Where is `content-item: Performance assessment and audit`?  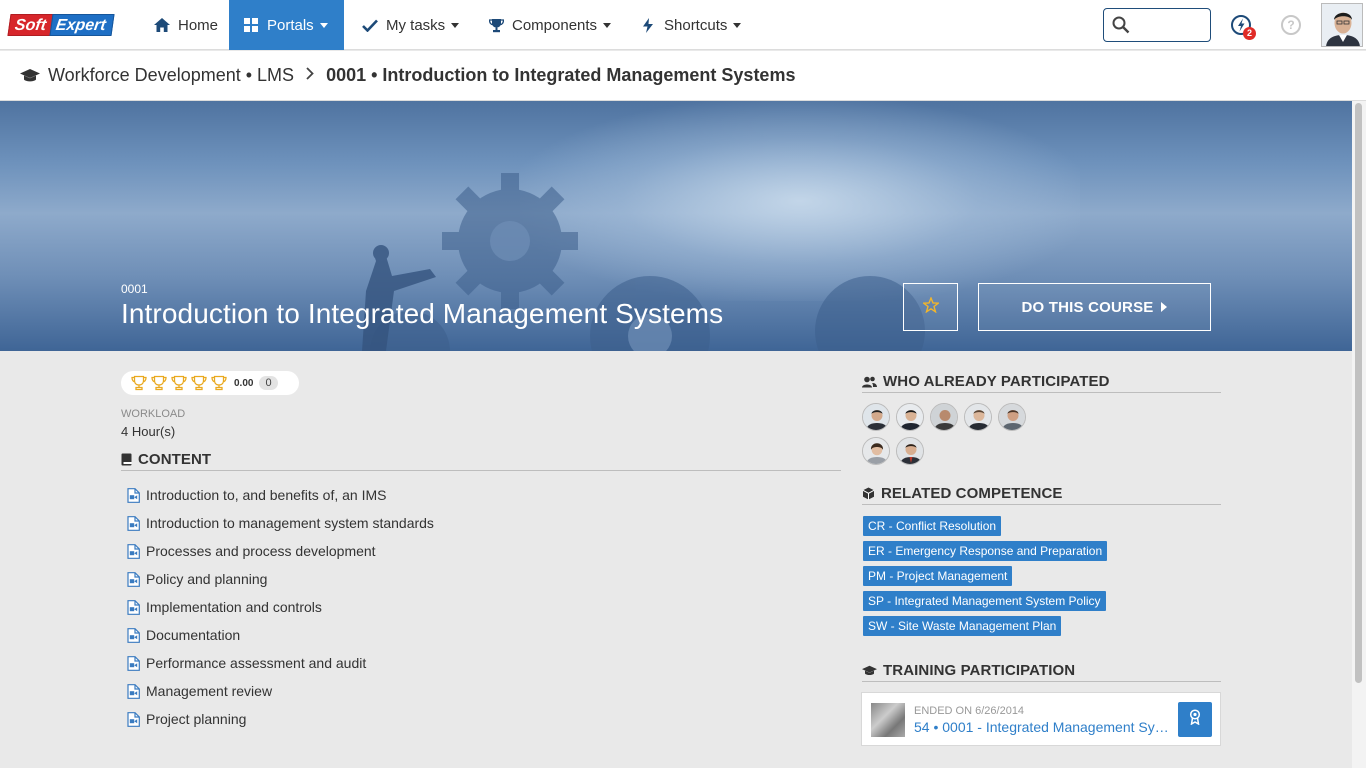
content-item: Performance assessment and audit is located at coordinates (280, 663).